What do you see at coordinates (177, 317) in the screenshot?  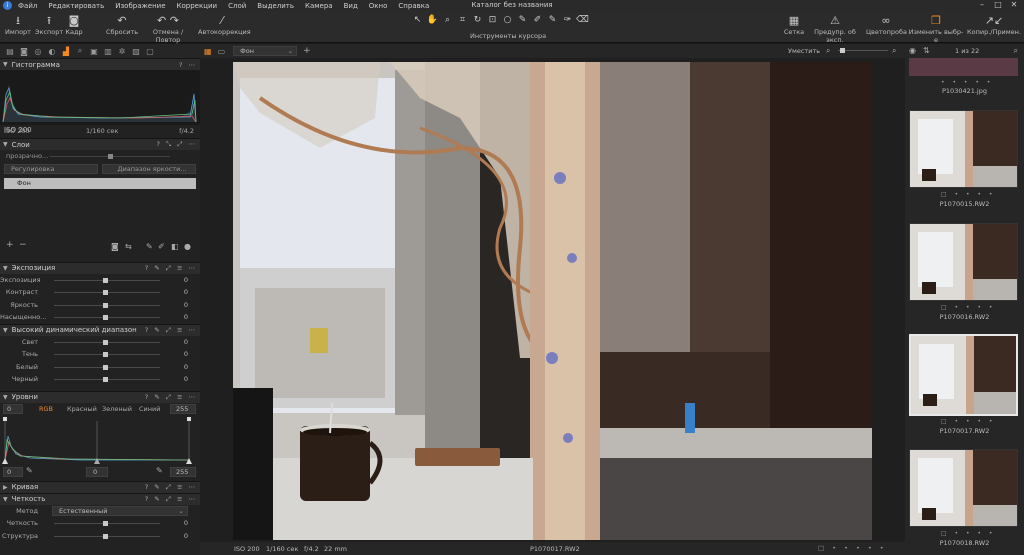 I see `saturation-value: 0` at bounding box center [177, 317].